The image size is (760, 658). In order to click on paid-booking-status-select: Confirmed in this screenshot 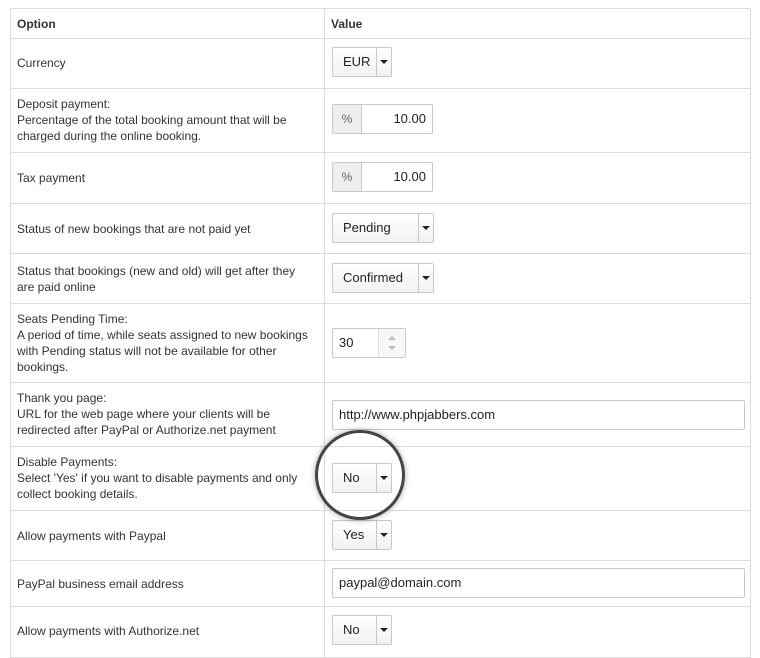, I will do `click(383, 278)`.